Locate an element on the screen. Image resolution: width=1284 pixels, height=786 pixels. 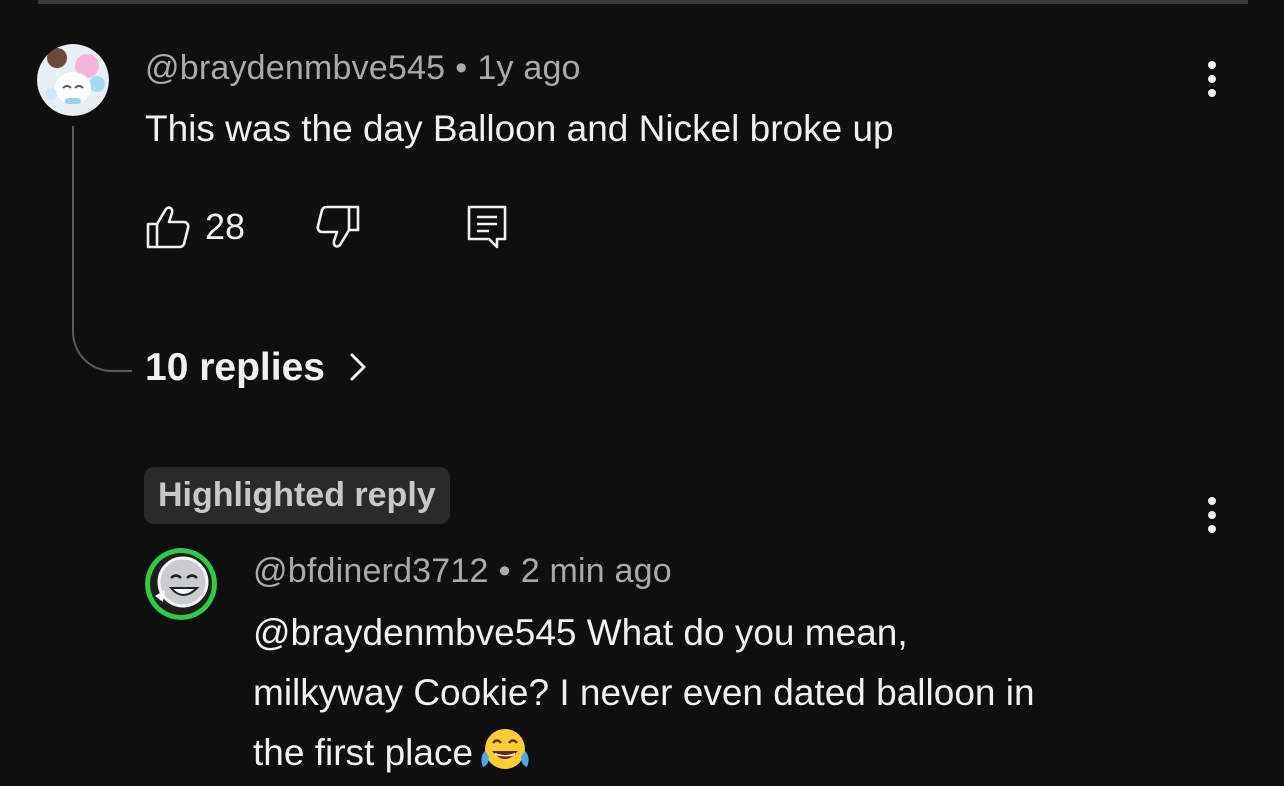
reply-icon is located at coordinates (487, 227).